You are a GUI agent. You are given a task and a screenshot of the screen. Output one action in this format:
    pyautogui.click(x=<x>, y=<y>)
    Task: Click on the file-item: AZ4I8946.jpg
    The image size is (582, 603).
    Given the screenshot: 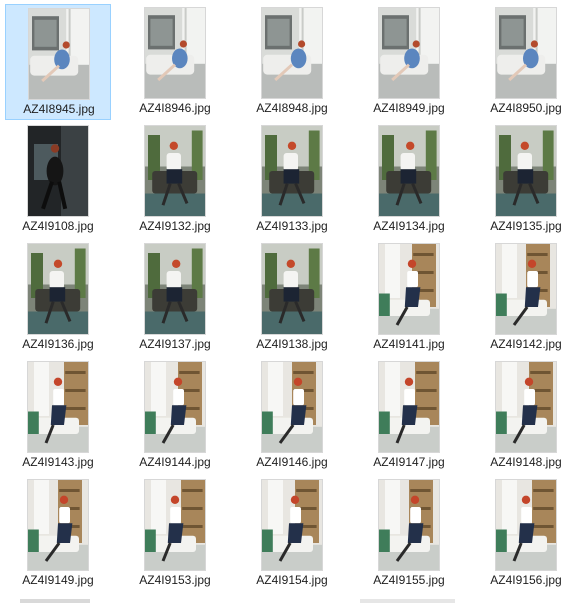 What is the action you would take?
    pyautogui.click(x=175, y=62)
    